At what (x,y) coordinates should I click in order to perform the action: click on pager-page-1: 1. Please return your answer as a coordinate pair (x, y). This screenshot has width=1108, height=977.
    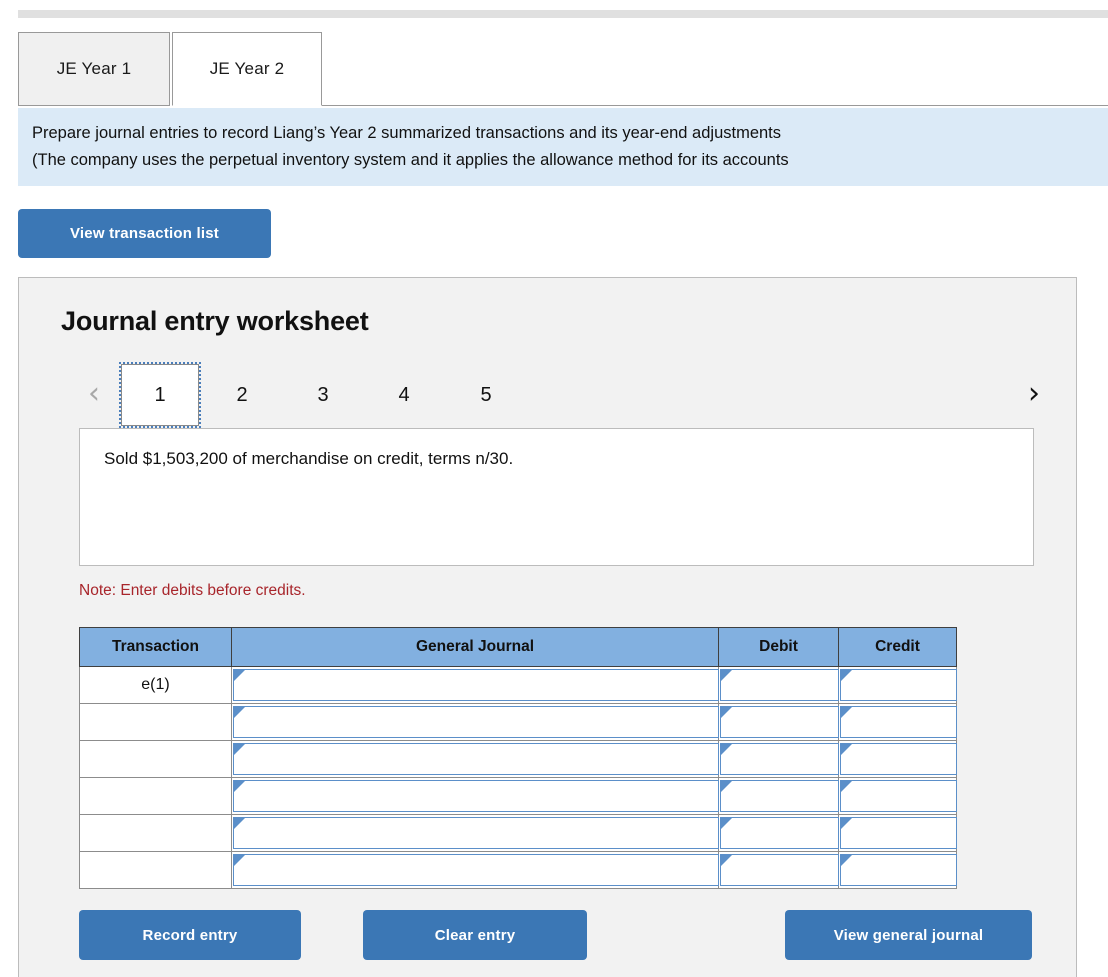
    Looking at the image, I should click on (160, 395).